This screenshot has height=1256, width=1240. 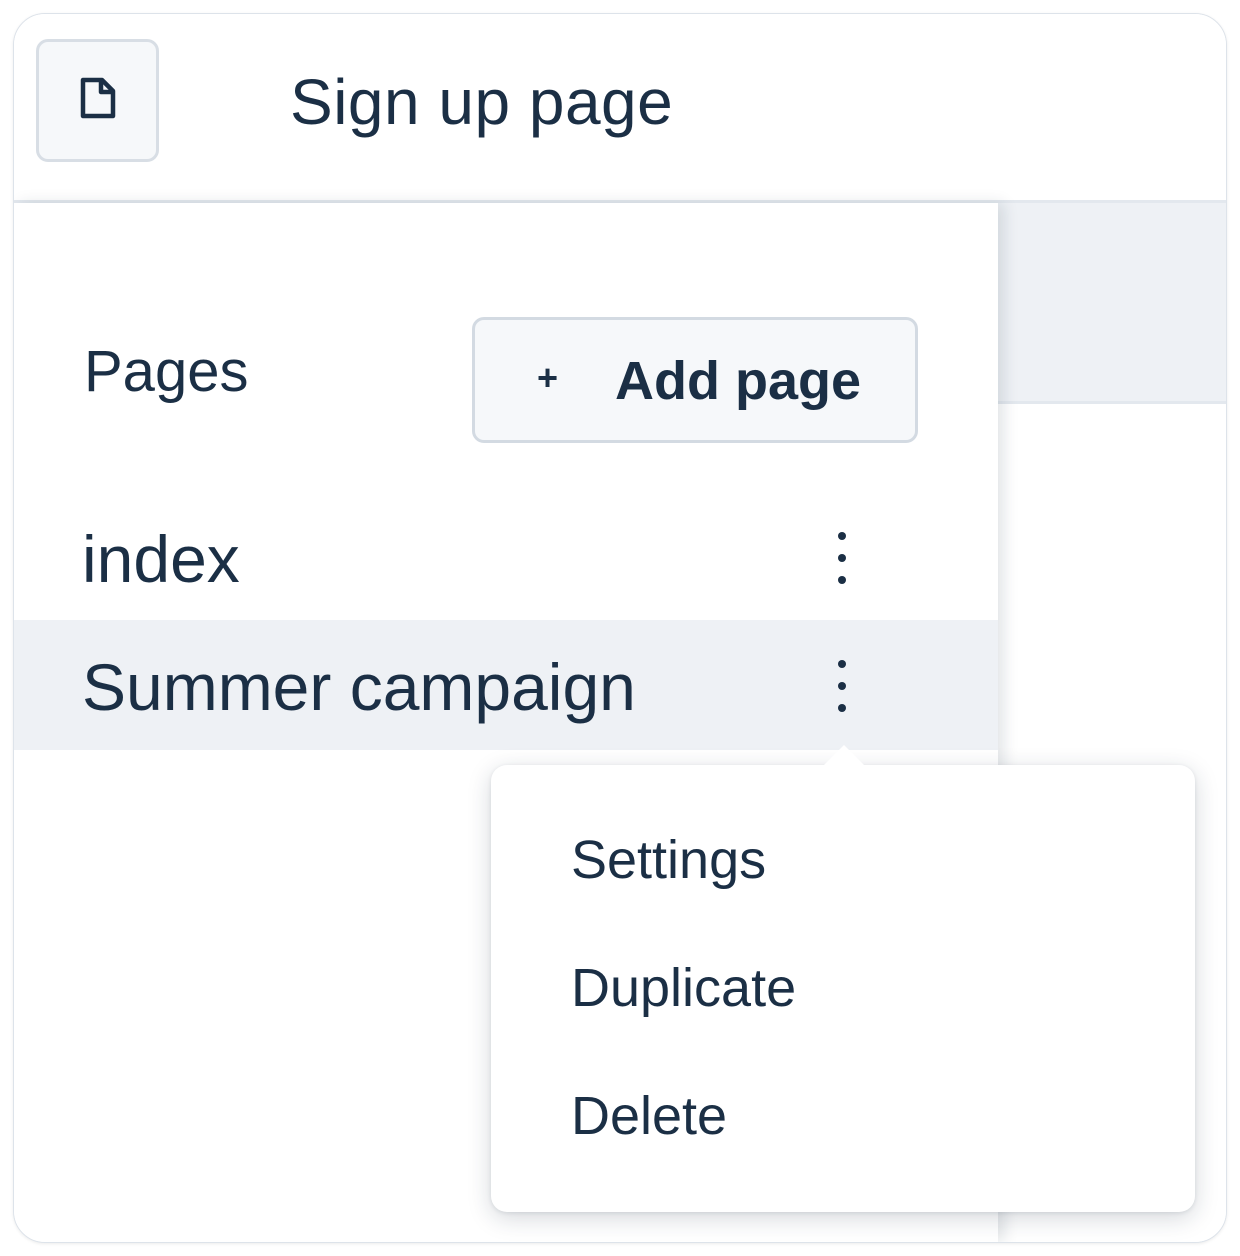 What do you see at coordinates (1112, 303) in the screenshot?
I see `canvas-top-section` at bounding box center [1112, 303].